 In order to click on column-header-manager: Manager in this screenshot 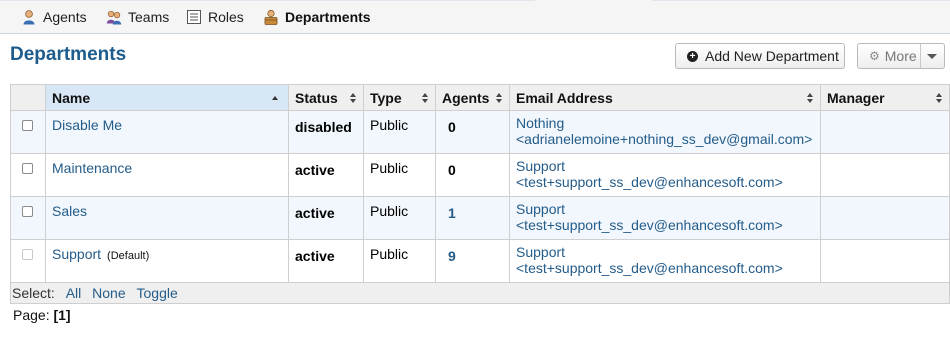, I will do `click(885, 97)`.